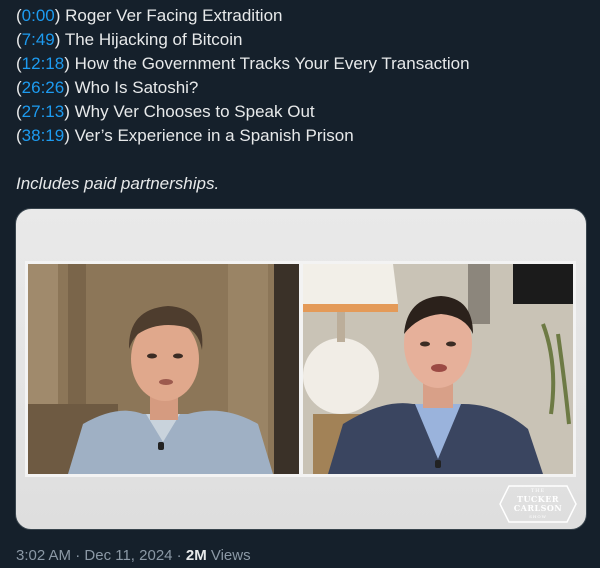  Describe the element at coordinates (194, 111) in the screenshot. I see `chapter-title: Why Ver Chooses to Speak Out` at that location.